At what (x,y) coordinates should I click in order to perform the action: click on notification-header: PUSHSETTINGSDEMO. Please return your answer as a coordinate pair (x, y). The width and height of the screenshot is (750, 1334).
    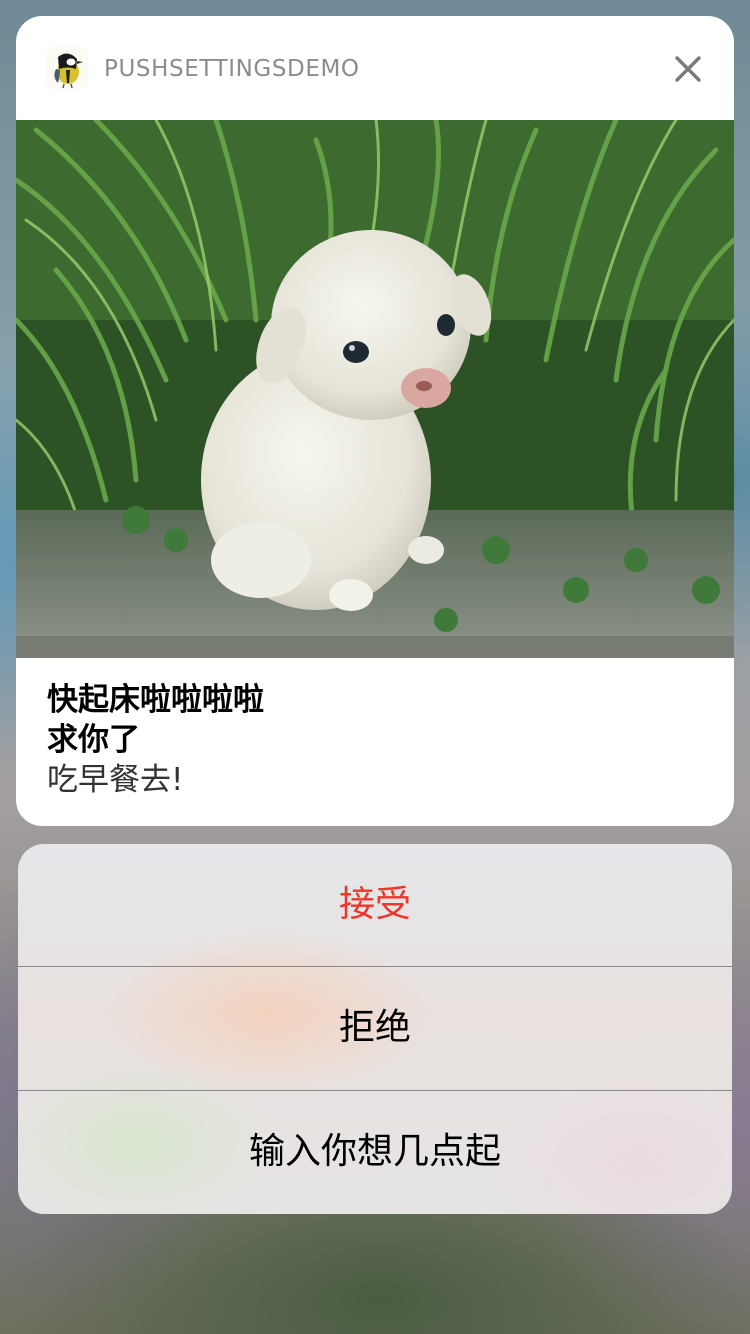
    Looking at the image, I should click on (375, 68).